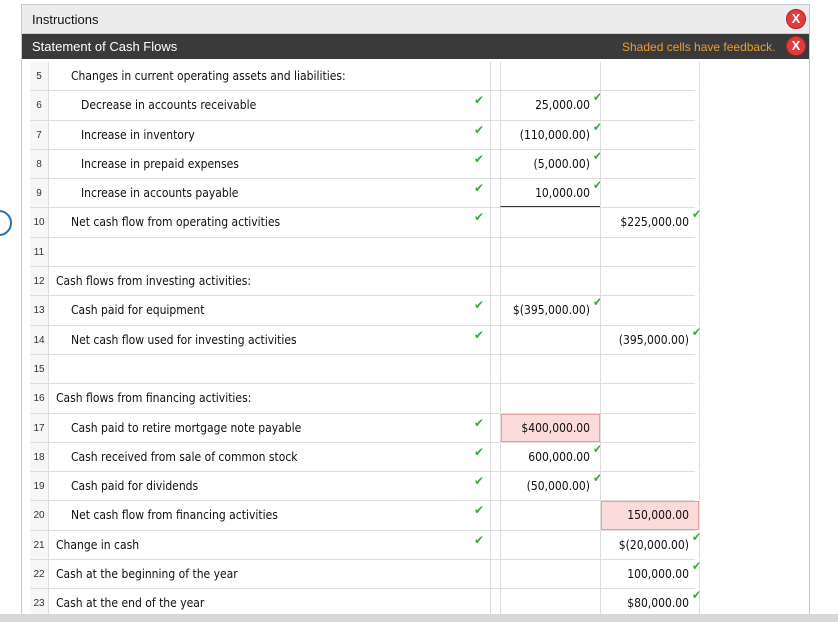  I want to click on amount-cell: 10,000.00 ✔, so click(551, 193).